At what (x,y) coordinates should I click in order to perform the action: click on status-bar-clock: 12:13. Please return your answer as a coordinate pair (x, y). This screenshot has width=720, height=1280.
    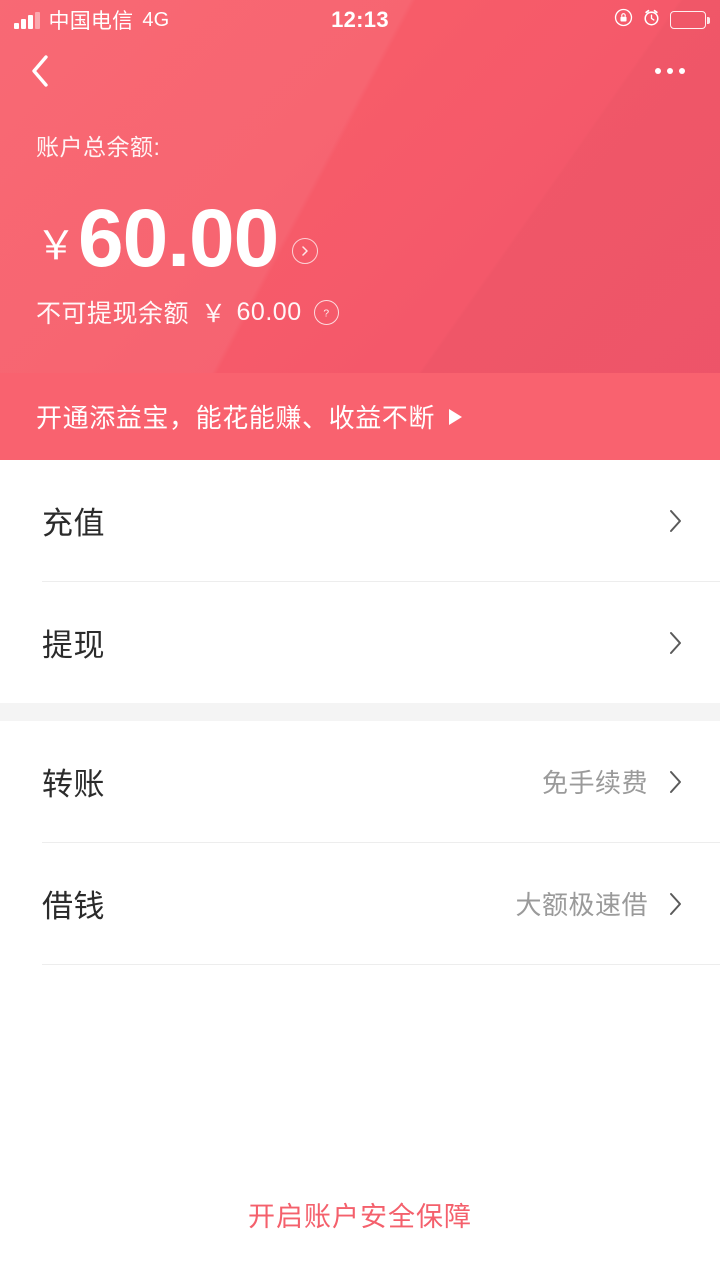
    Looking at the image, I should click on (360, 19).